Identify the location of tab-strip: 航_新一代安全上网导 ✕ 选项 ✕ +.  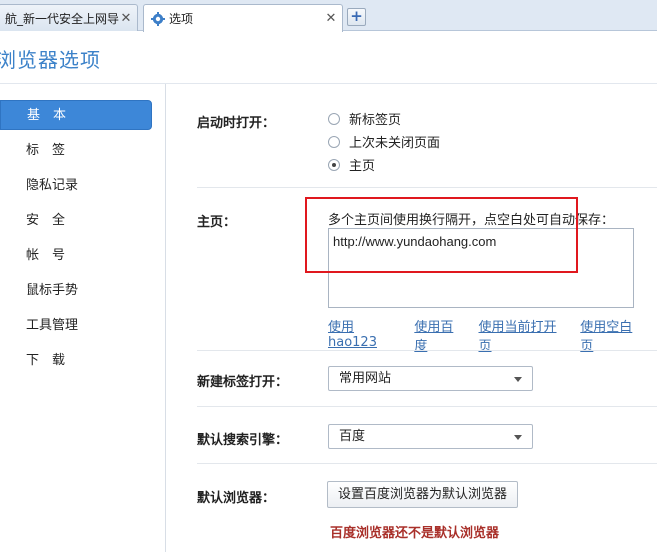
(328, 16).